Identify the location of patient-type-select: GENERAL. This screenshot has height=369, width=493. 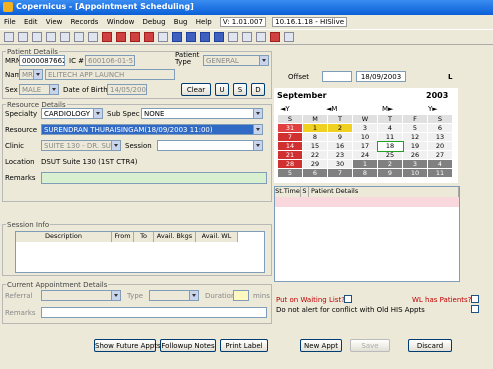
(236, 60).